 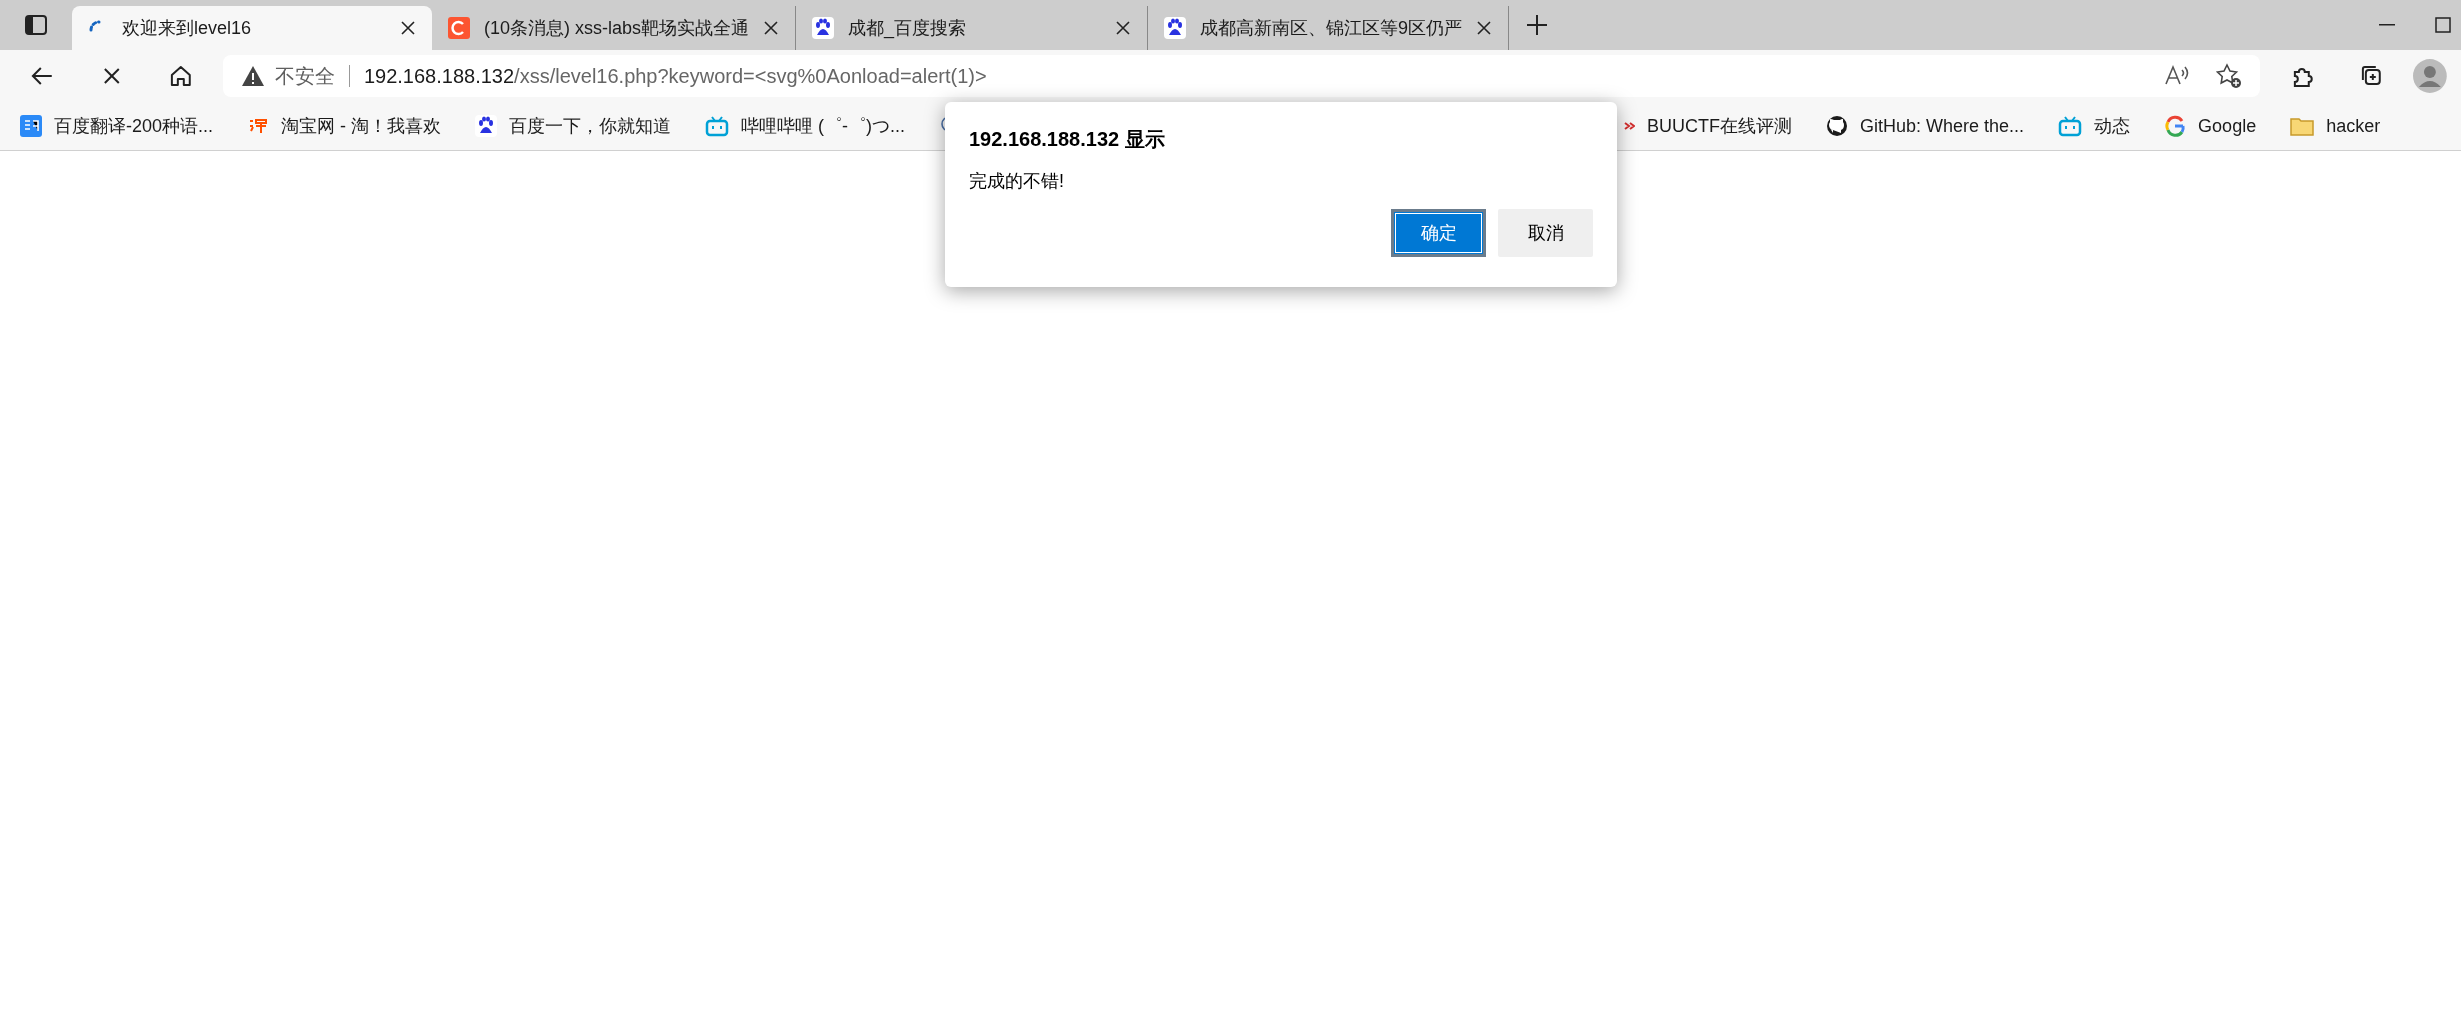 What do you see at coordinates (2353, 126) in the screenshot?
I see `bookmark-link: hacker` at bounding box center [2353, 126].